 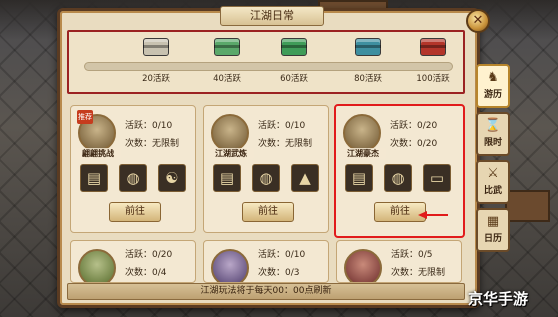 What do you see at coordinates (493, 86) in the screenshot?
I see `tab-travel: ♞ 游历` at bounding box center [493, 86].